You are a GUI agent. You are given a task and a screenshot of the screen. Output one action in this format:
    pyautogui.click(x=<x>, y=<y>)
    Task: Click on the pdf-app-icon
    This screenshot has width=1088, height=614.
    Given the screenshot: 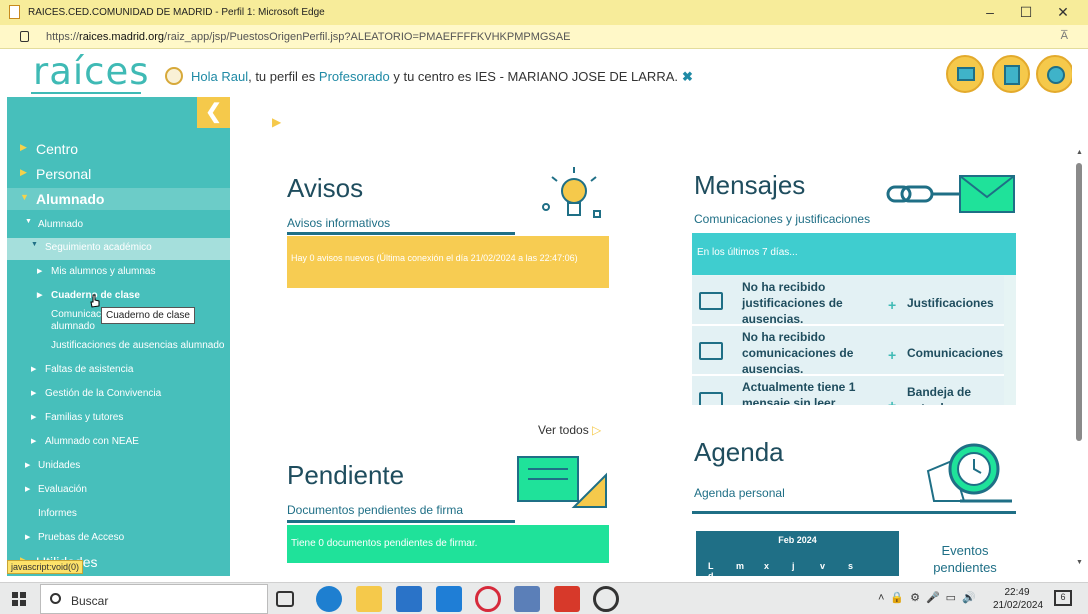 What is the action you would take?
    pyautogui.click(x=567, y=599)
    